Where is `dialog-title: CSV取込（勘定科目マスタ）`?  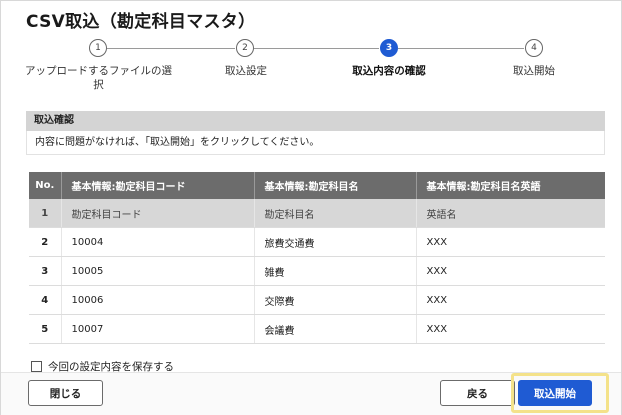
dialog-title: CSV取込（勘定科目マスタ） is located at coordinates (141, 22).